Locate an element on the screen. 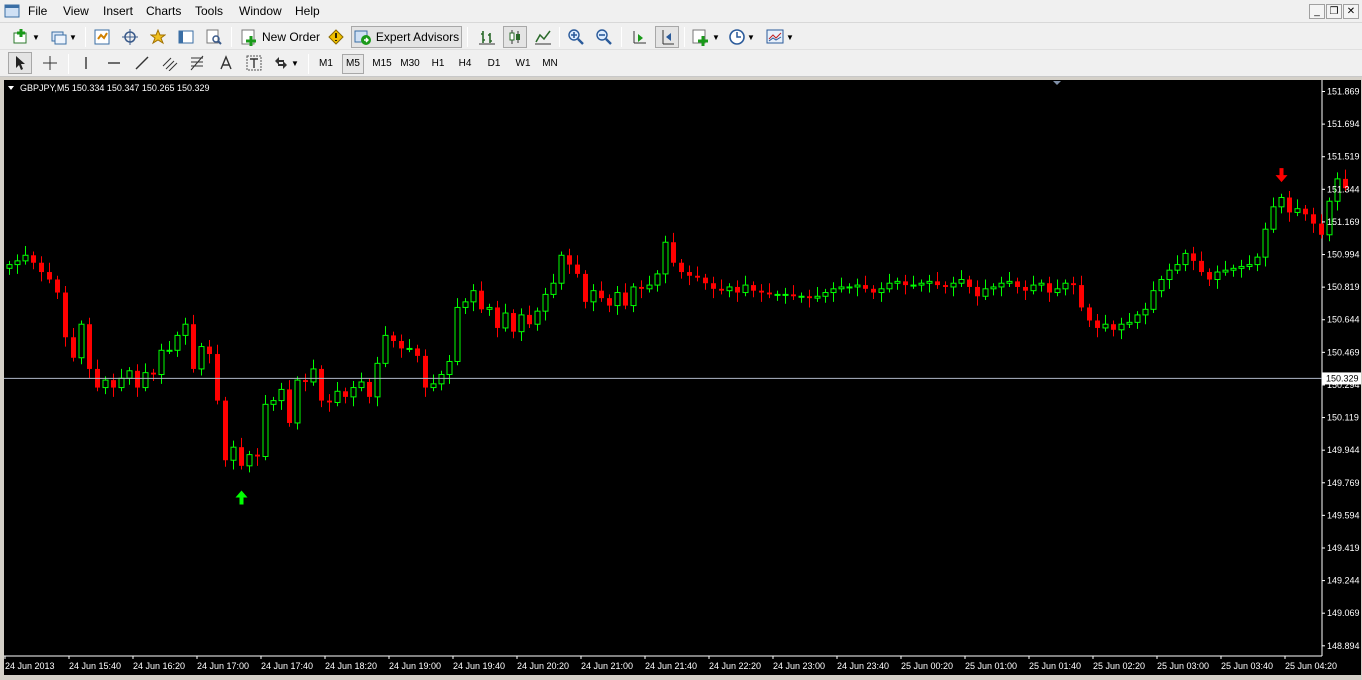 This screenshot has width=1362, height=680. menu-file: File is located at coordinates (37, 11).